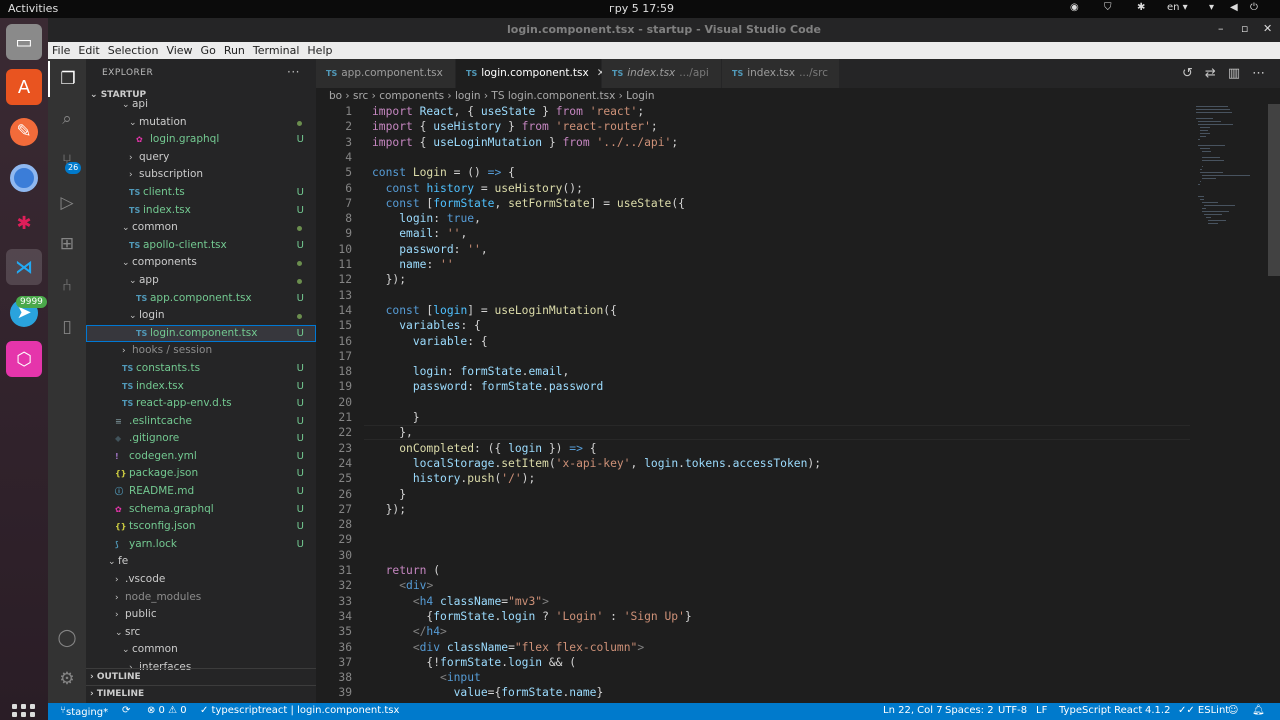 The image size is (1280, 720). I want to click on code-line: login: formState.email,, so click(470, 371).